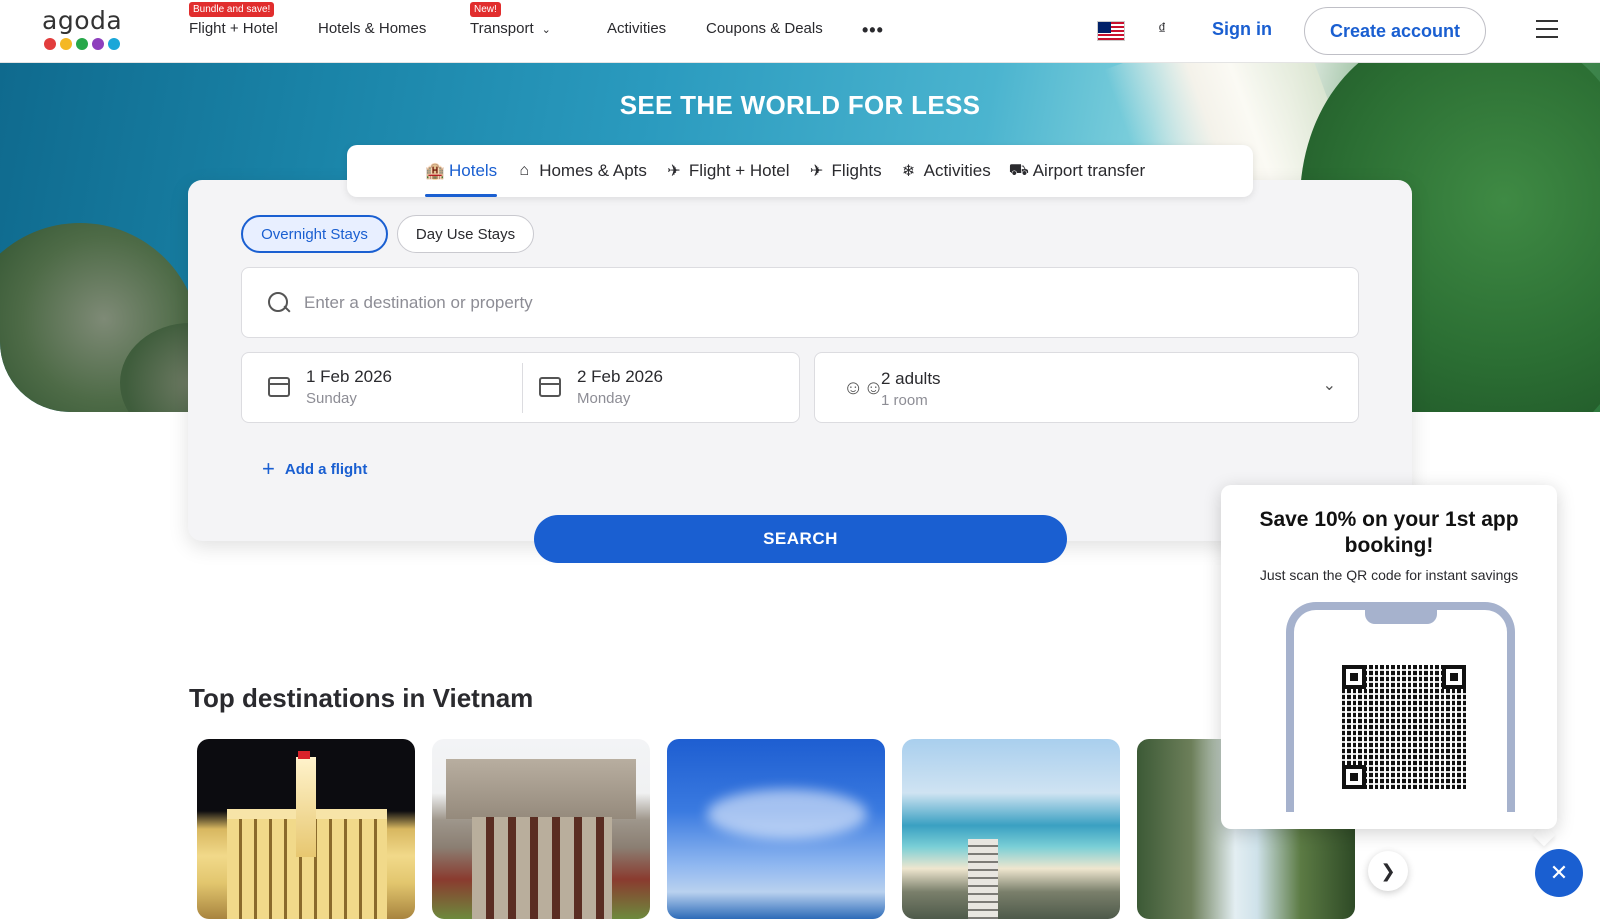  I want to click on nav-label: Flight + Hotel, so click(233, 28).